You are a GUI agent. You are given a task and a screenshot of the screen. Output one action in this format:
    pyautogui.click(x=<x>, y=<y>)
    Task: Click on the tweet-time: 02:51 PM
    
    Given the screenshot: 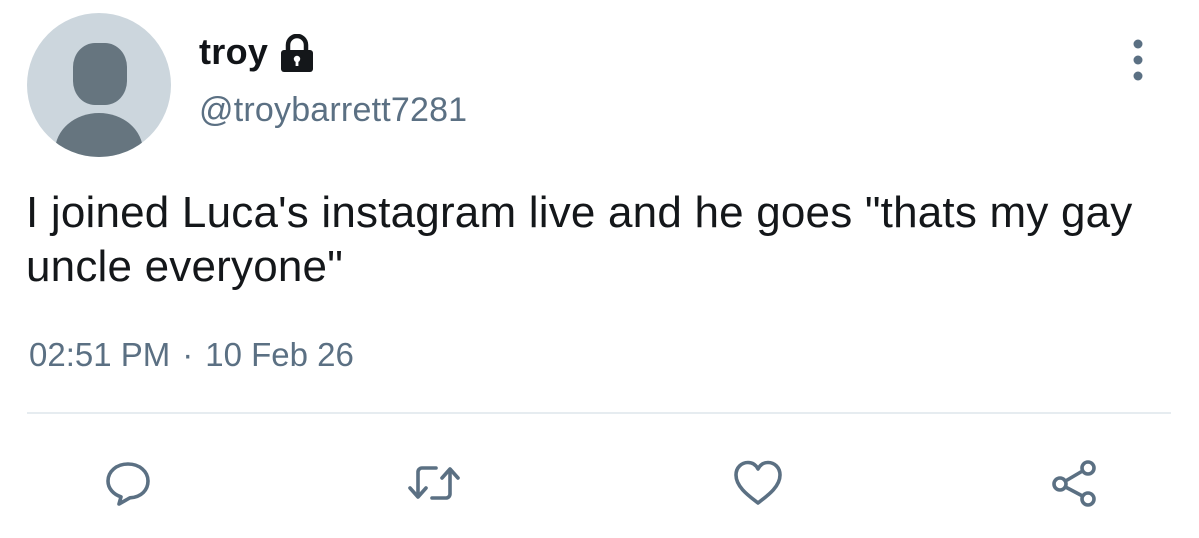 What is the action you would take?
    pyautogui.click(x=100, y=354)
    